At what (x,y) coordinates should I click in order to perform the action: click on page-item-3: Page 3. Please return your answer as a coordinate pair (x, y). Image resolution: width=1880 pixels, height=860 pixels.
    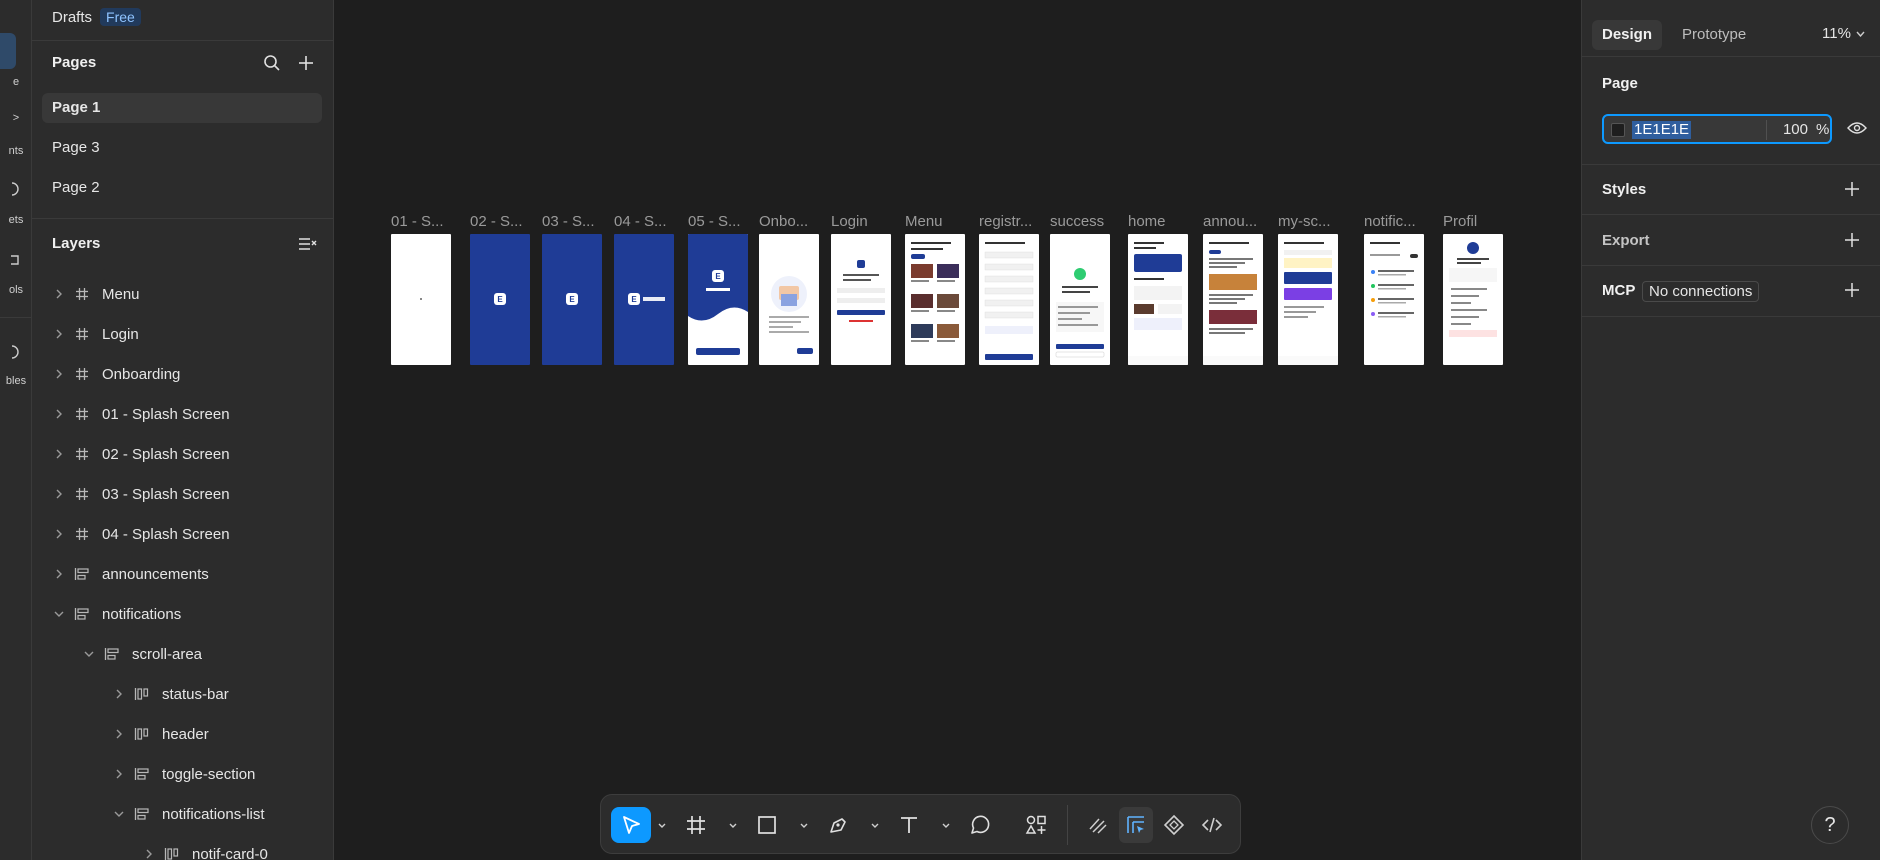
    Looking at the image, I should click on (182, 148).